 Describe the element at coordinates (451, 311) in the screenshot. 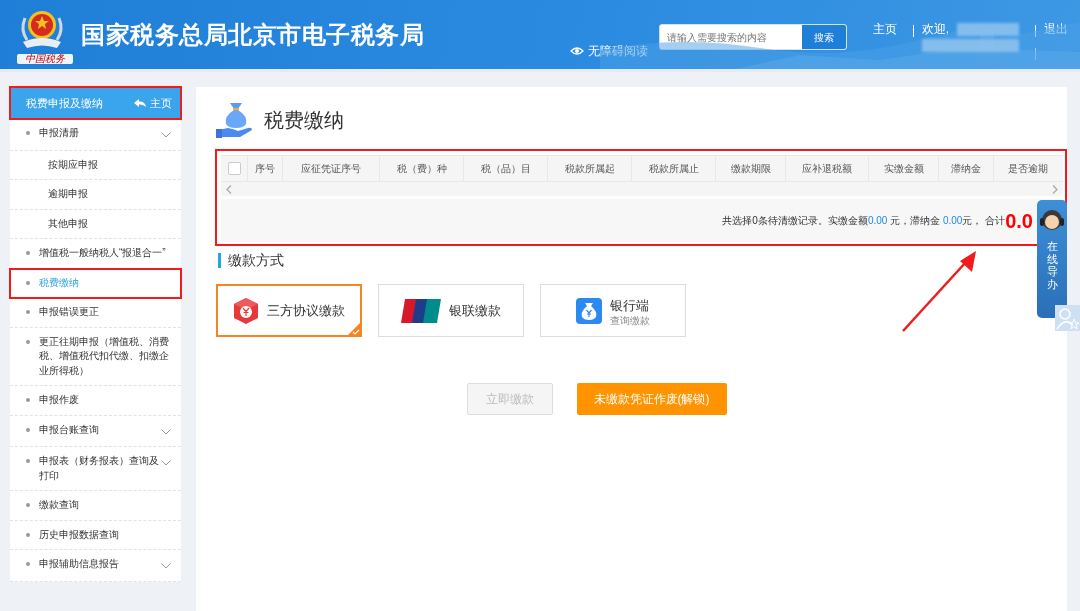

I see `payment-option: 银联缴款` at that location.